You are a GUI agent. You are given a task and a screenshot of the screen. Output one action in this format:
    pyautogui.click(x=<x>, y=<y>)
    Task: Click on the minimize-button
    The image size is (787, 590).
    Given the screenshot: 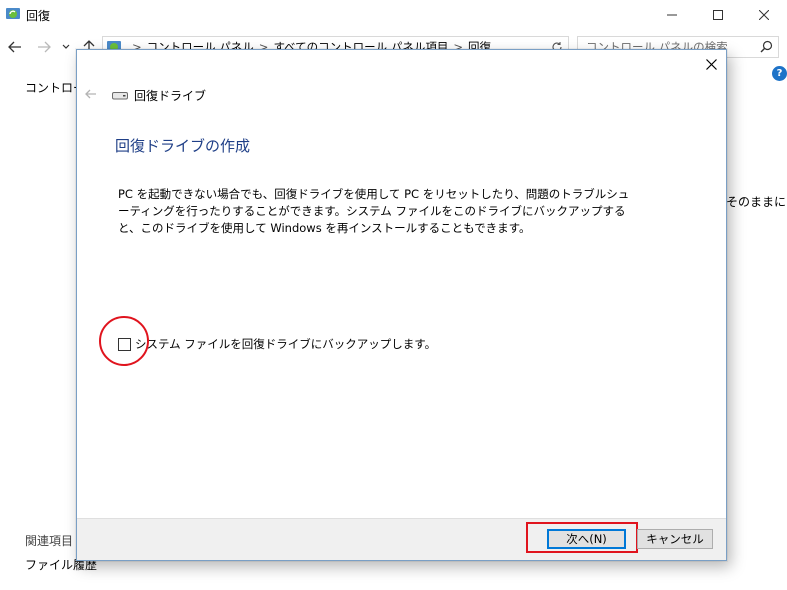 What is the action you would take?
    pyautogui.click(x=672, y=15)
    